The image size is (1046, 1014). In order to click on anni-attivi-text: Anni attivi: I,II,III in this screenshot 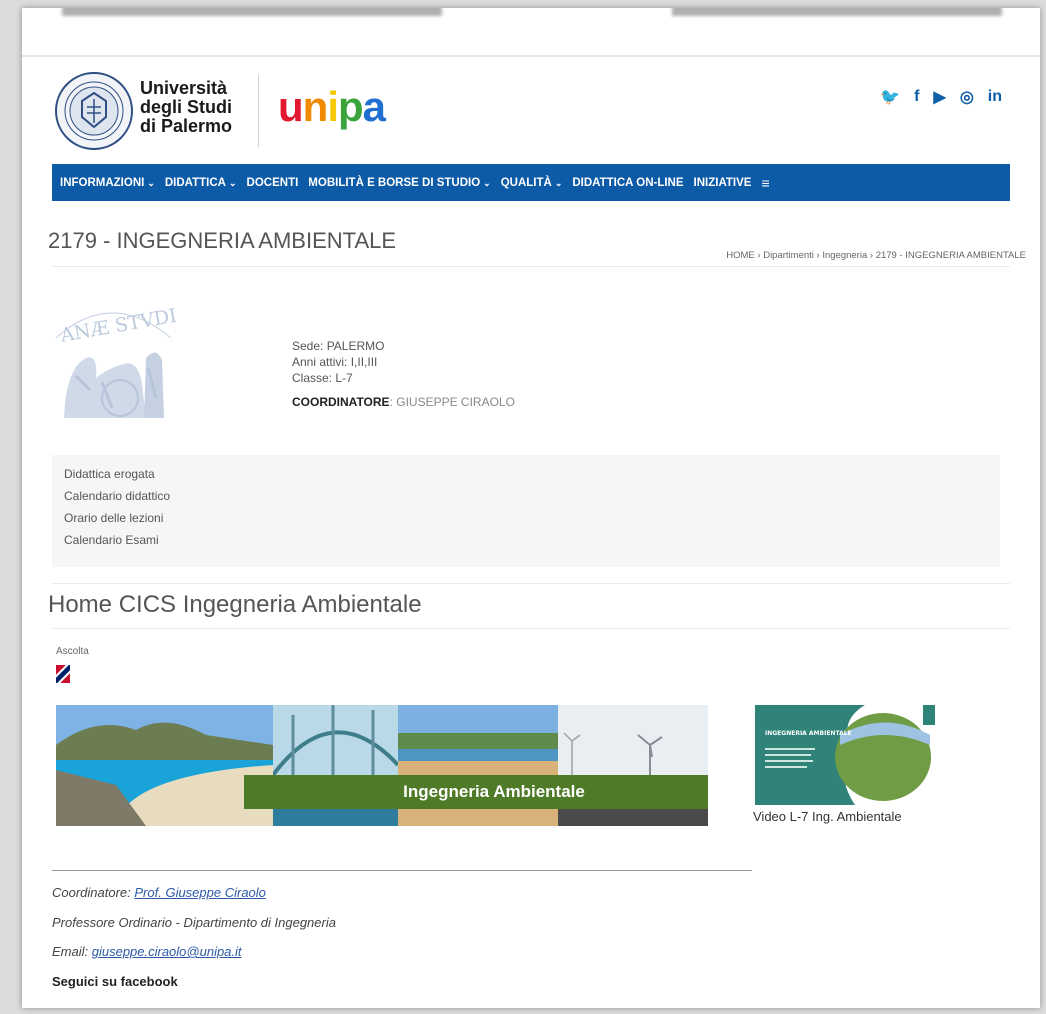, I will do `click(335, 362)`.